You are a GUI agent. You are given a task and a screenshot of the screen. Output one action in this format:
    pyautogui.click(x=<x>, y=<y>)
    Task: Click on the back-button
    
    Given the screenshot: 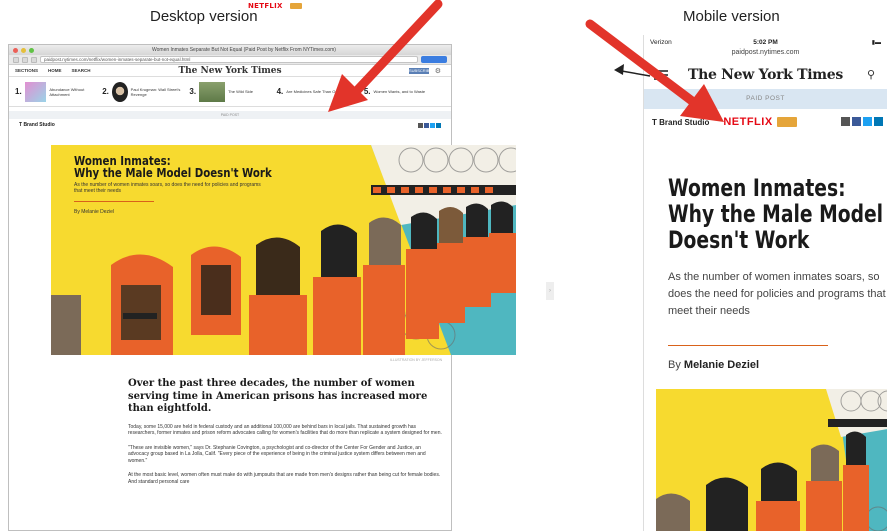 What is the action you would take?
    pyautogui.click(x=16, y=59)
    